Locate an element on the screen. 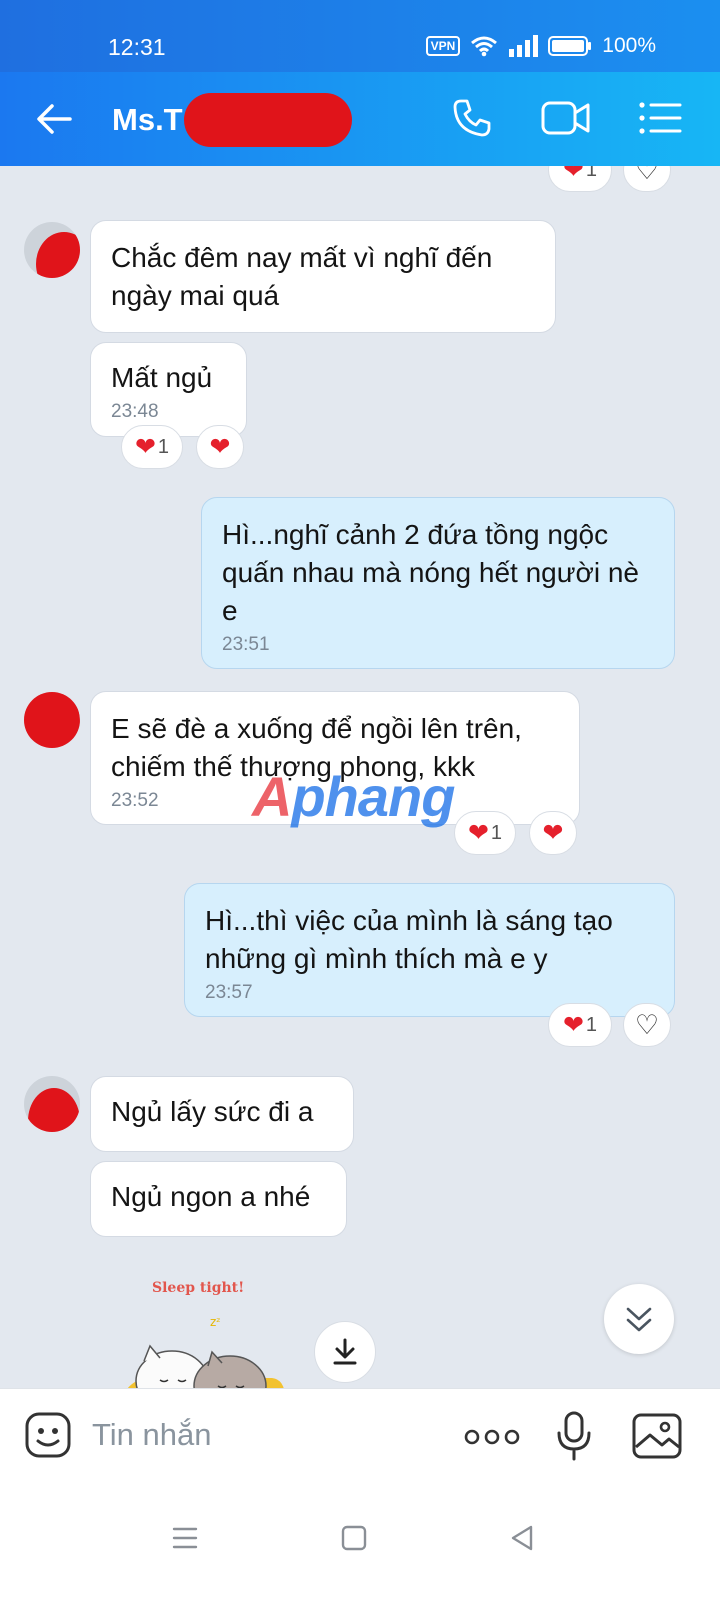 This screenshot has width=720, height=1600. battery-percent: 100% is located at coordinates (629, 45).